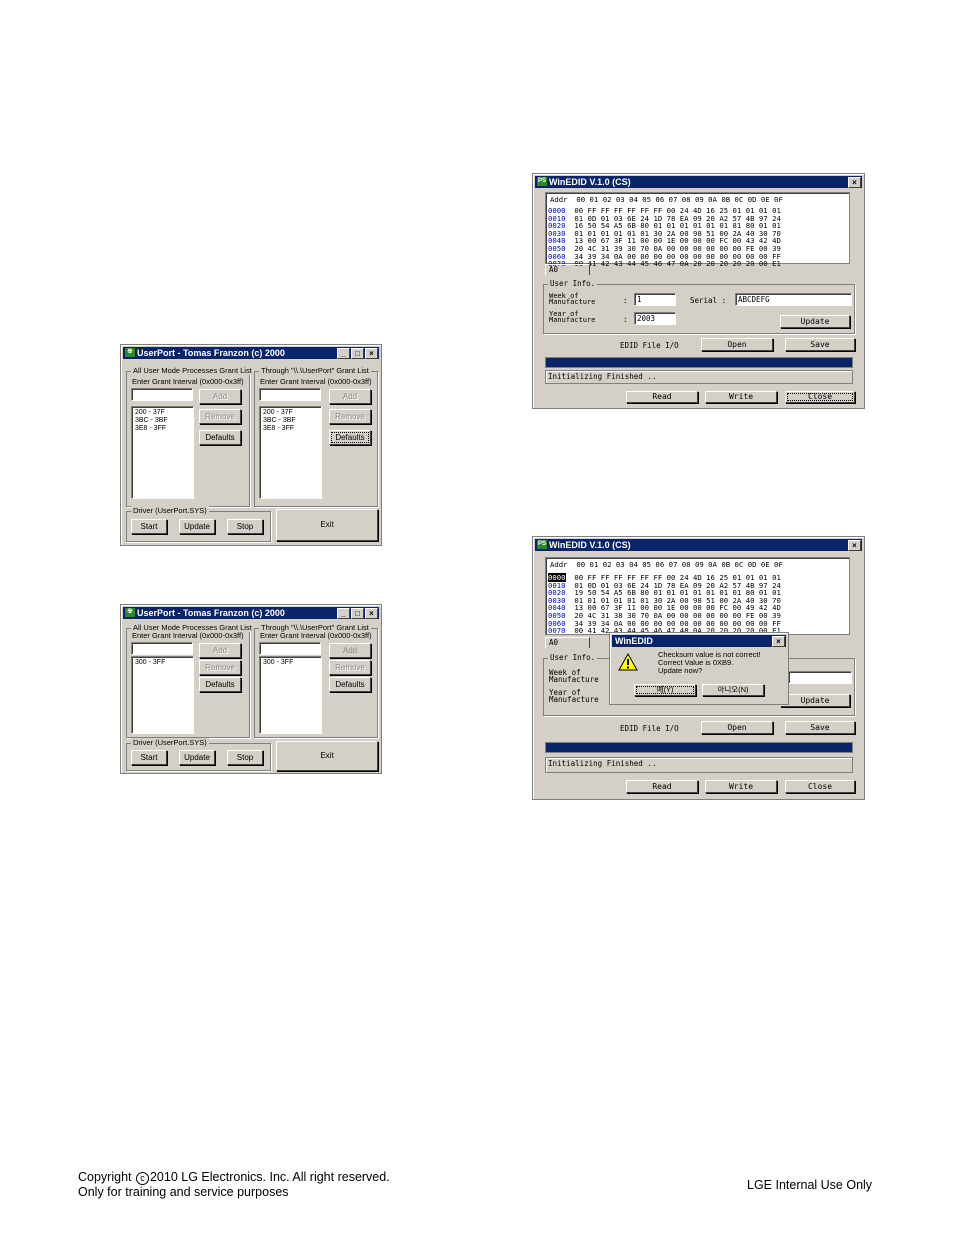 This screenshot has width=954, height=1243. Describe the element at coordinates (699, 641) in the screenshot. I see `dialog-titlebar: WinEDID ×` at that location.